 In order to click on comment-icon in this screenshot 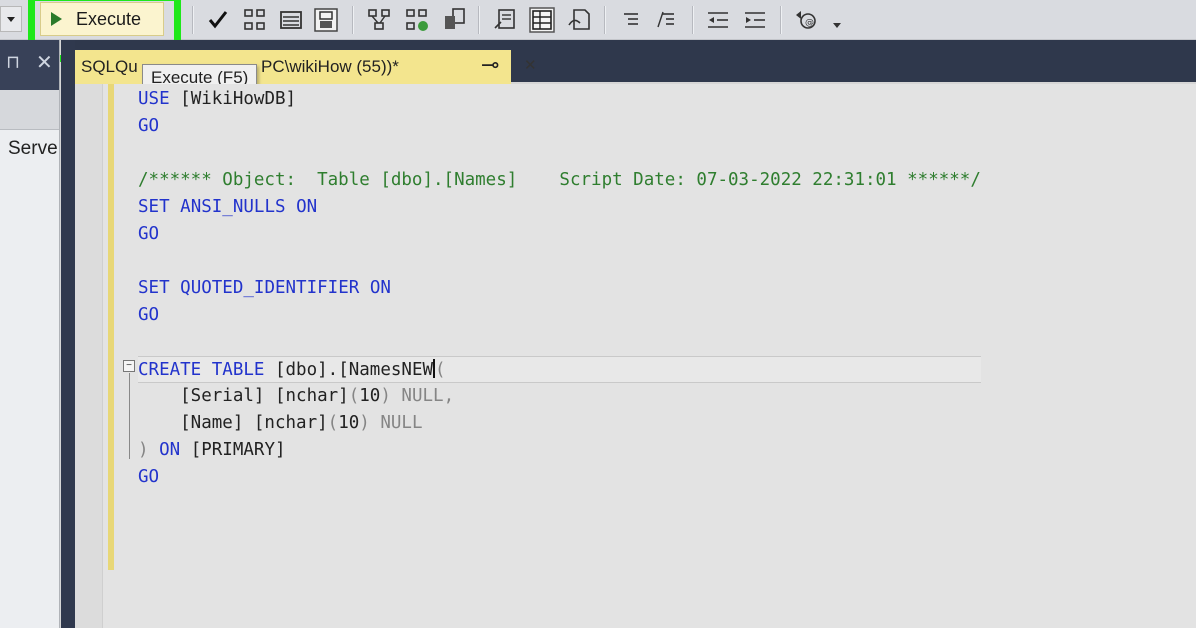, I will do `click(631, 20)`.